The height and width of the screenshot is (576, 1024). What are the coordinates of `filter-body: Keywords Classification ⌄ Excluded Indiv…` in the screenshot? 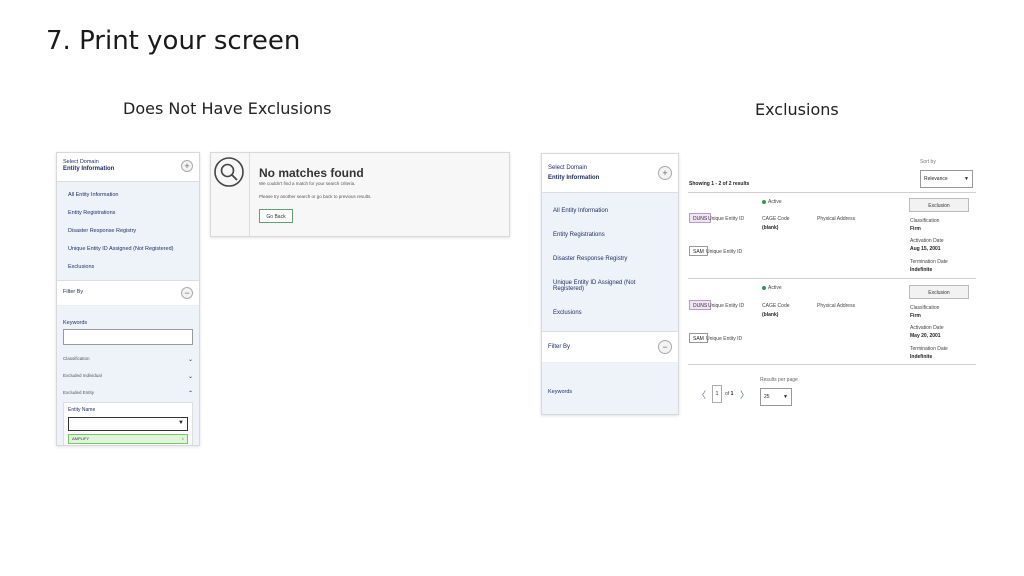 It's located at (128, 375).